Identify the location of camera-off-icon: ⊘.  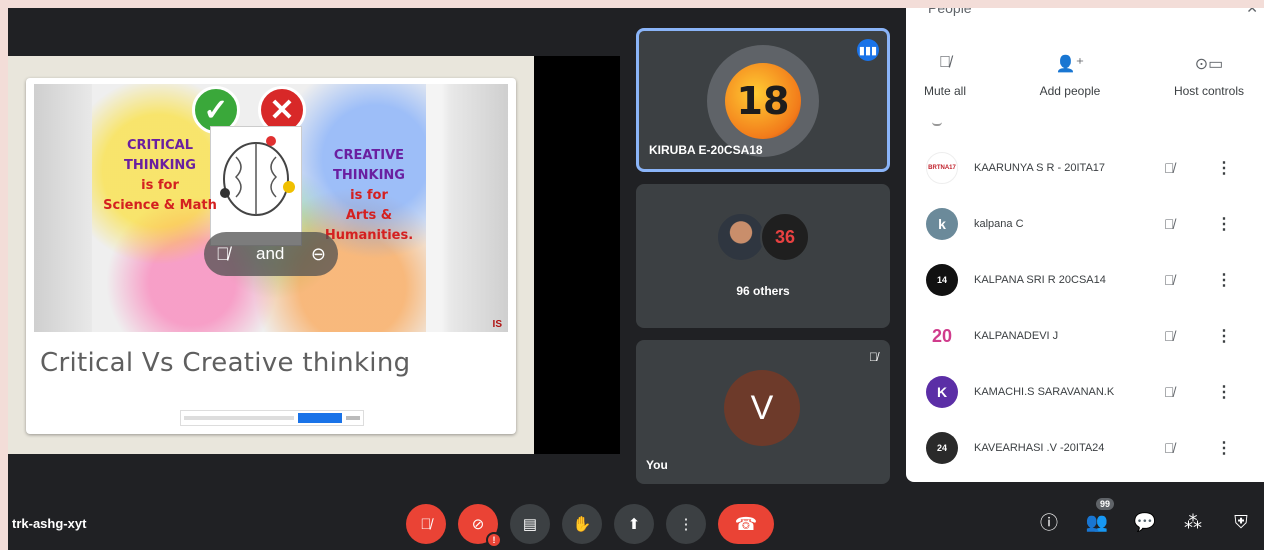
(478, 524).